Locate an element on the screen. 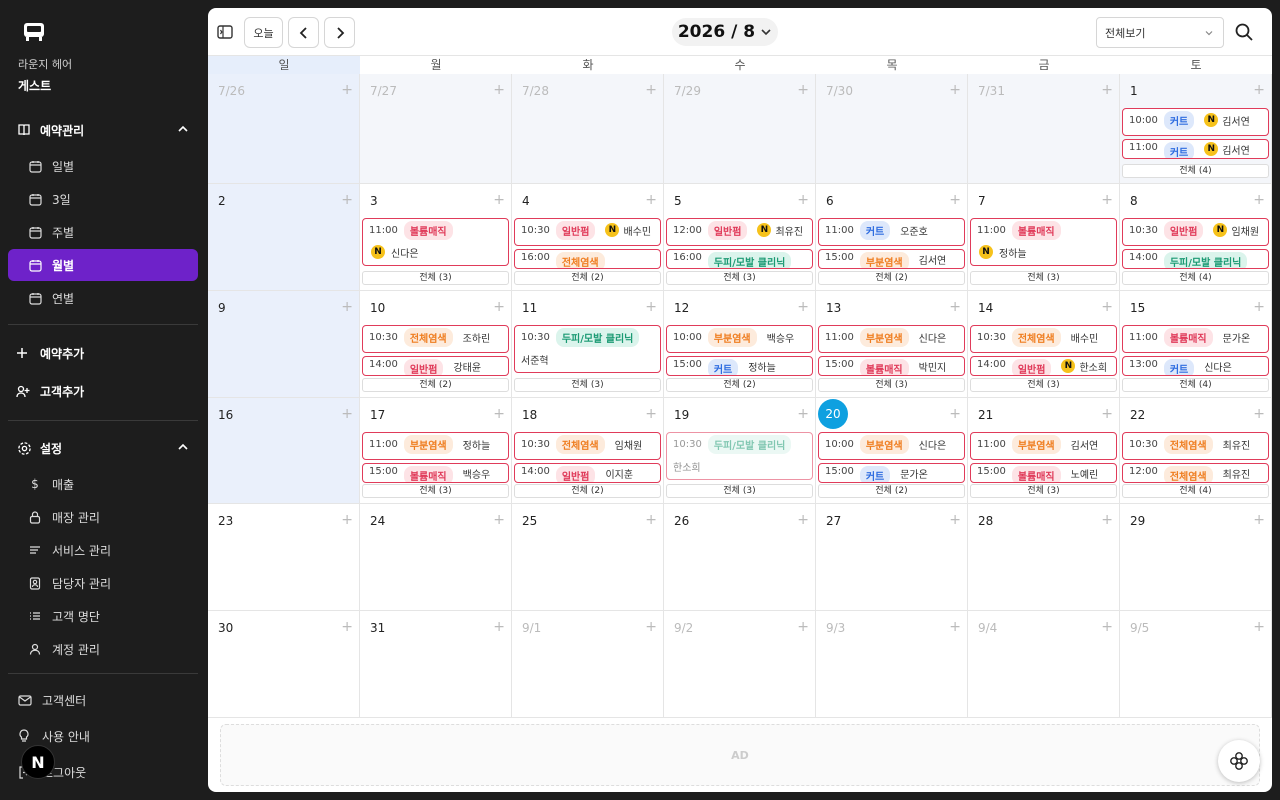 This screenshot has height=800, width=1280. appointment-card: 11:00 볼륨매직 N 신다은 is located at coordinates (435, 242).